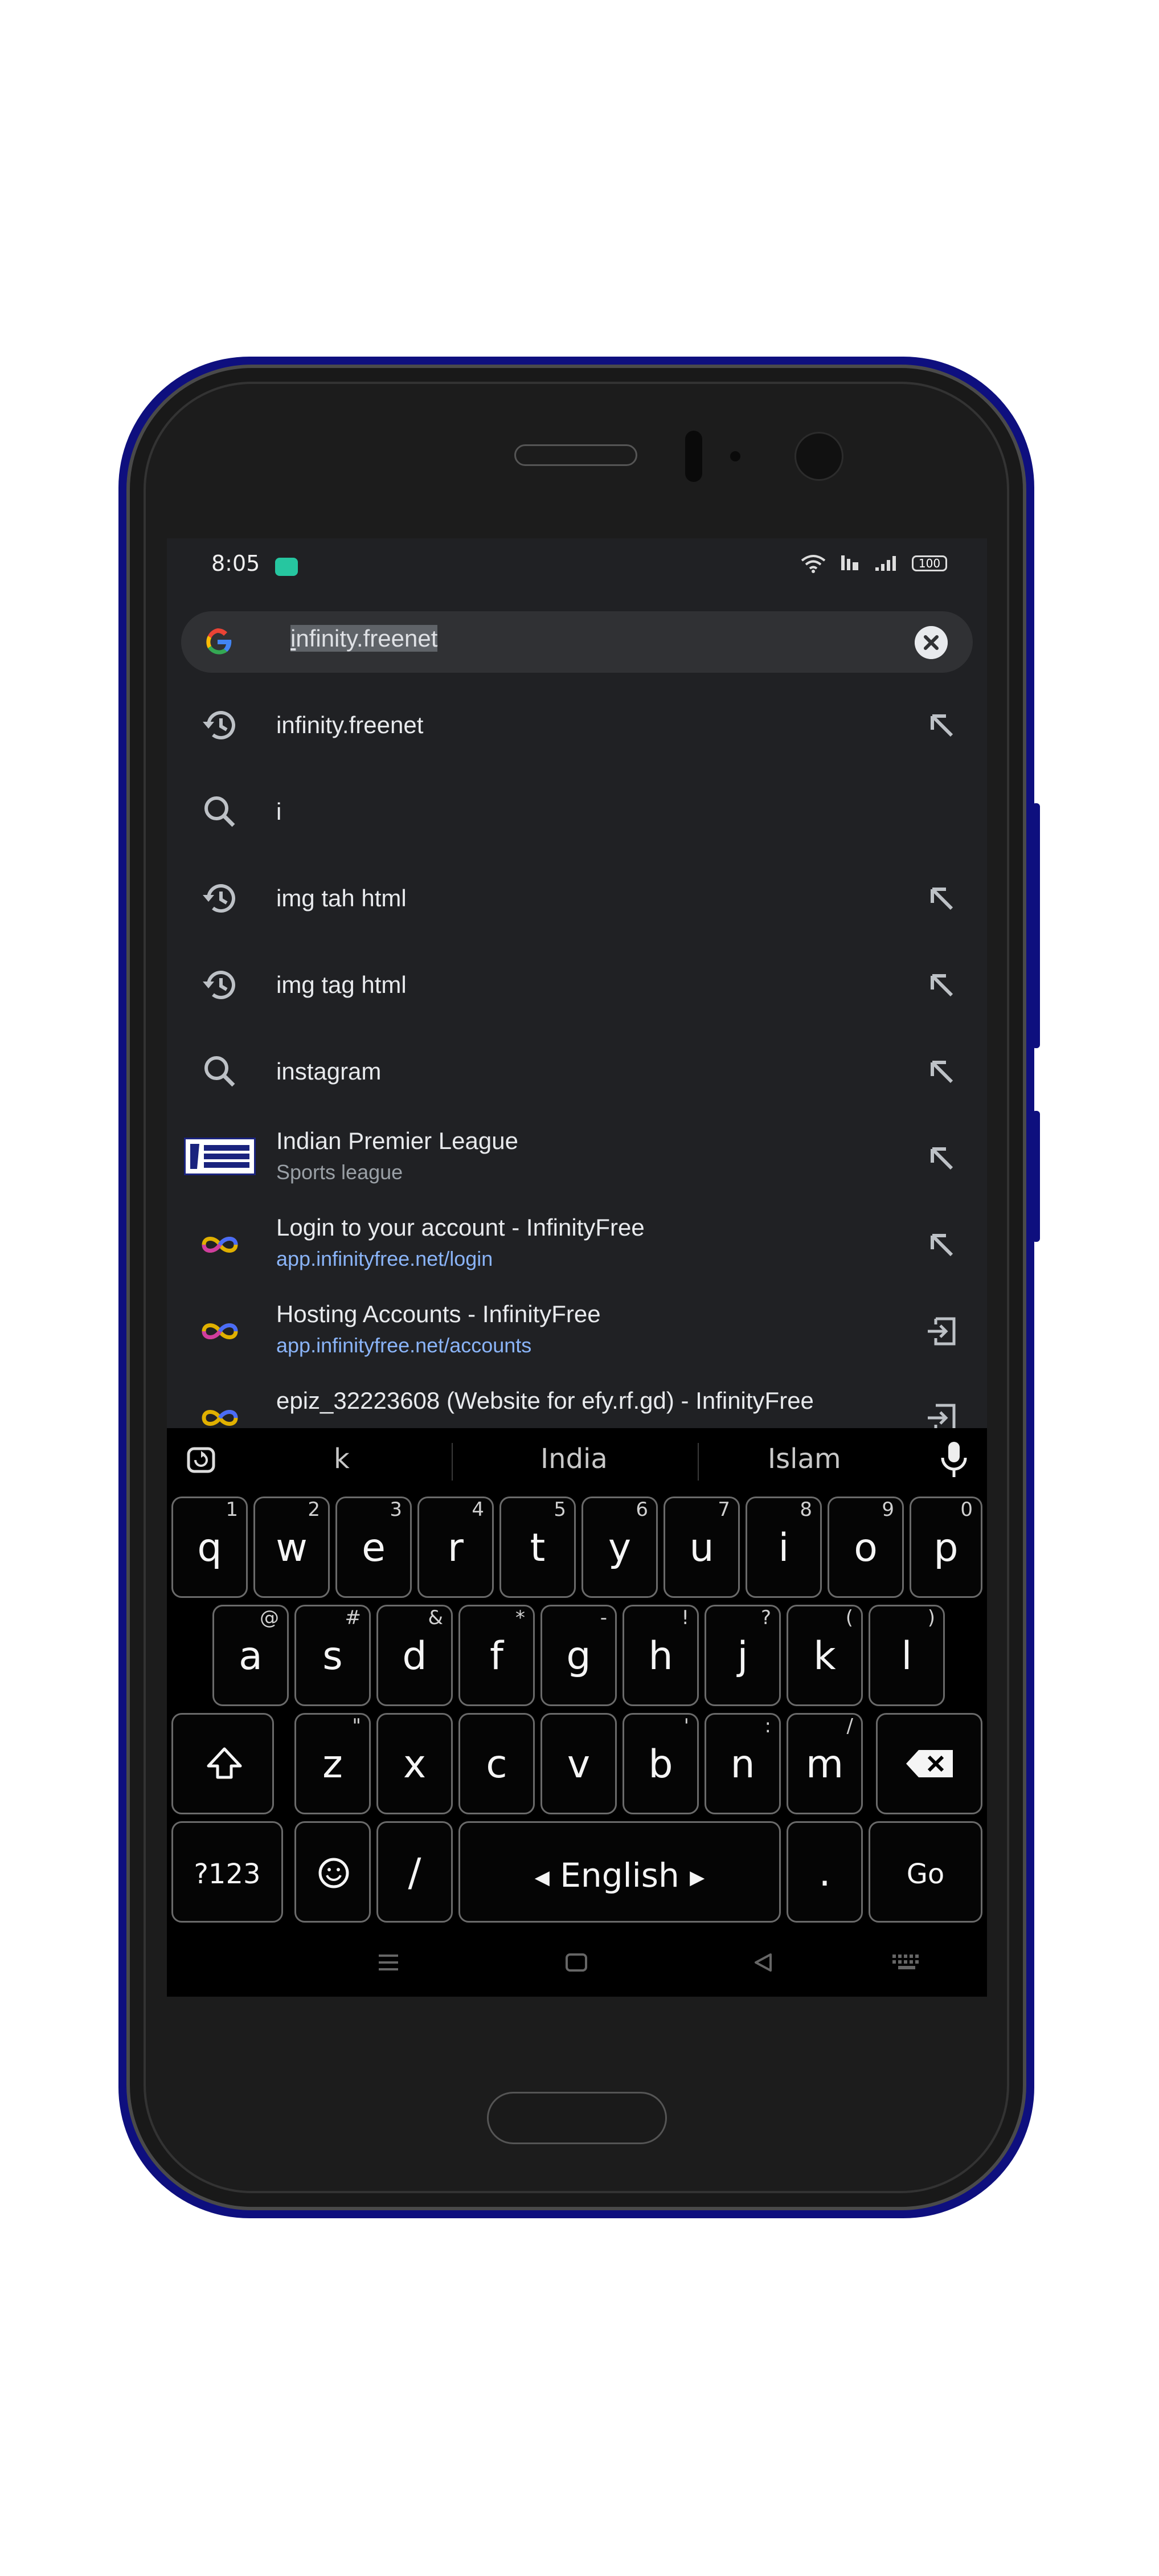 This screenshot has height=2576, width=1159. I want to click on front-camera, so click(818, 456).